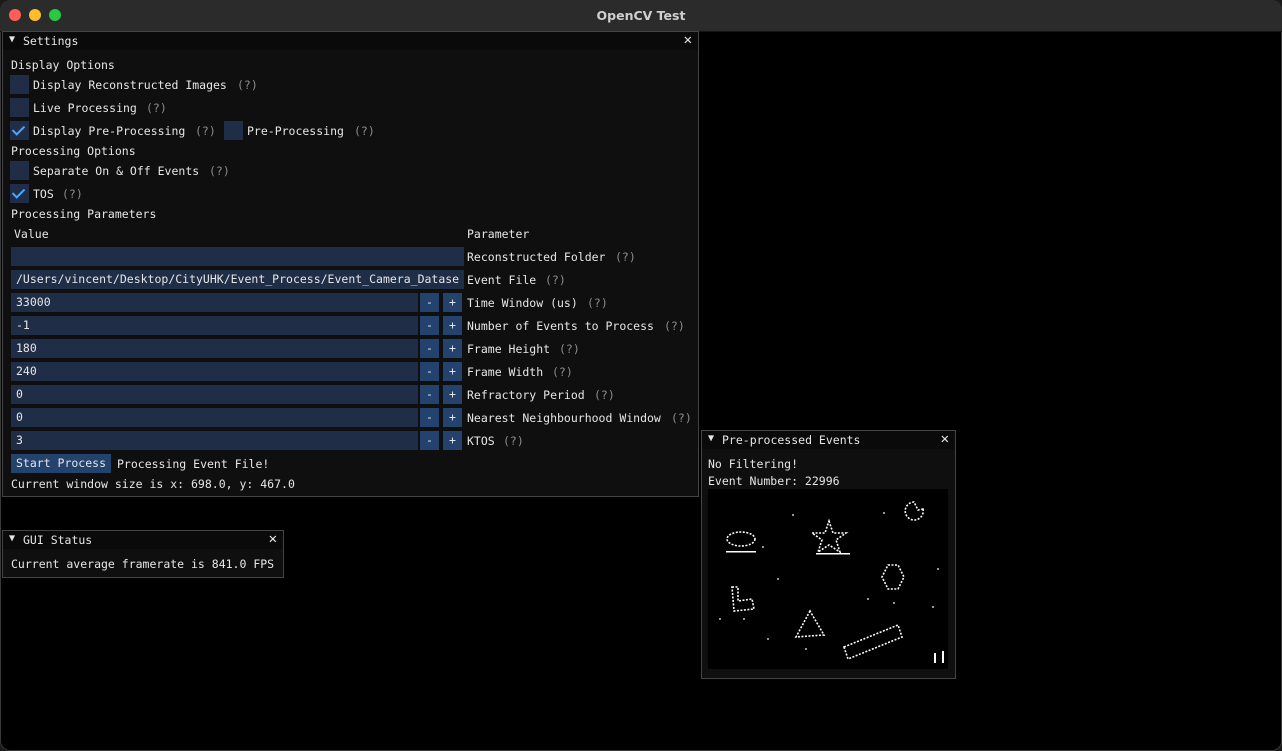 The height and width of the screenshot is (751, 1282). What do you see at coordinates (831, 582) in the screenshot?
I see `event-frame-image` at bounding box center [831, 582].